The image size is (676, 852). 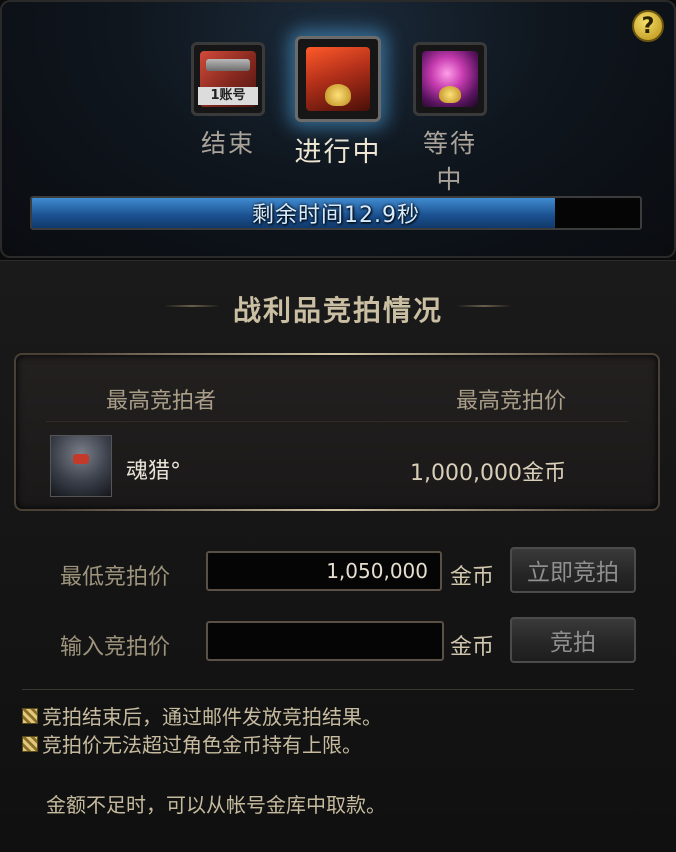 I want to click on countdown-text: 剩余时间12.9秒, so click(x=336, y=215).